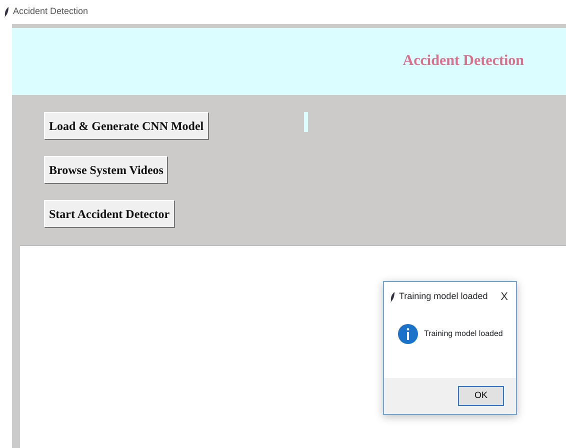 The image size is (566, 448). What do you see at coordinates (126, 126) in the screenshot?
I see `action-button: Load & Generate CNN Model` at bounding box center [126, 126].